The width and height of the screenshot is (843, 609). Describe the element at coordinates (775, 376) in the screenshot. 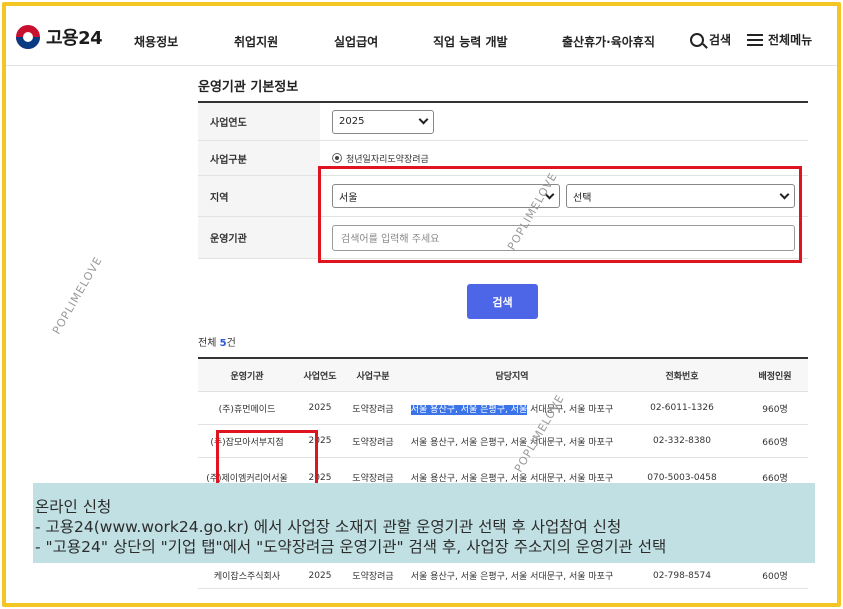

I see `col-header: 배정인원` at that location.